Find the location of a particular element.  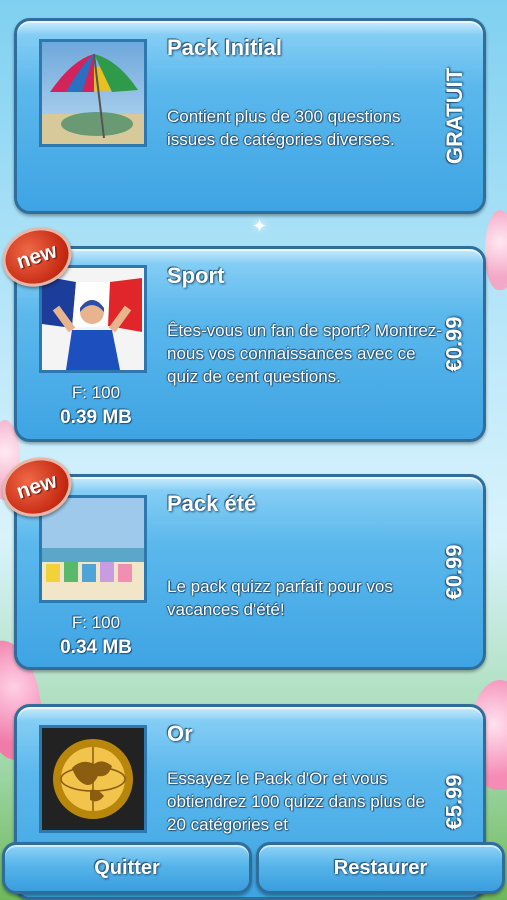

file-size: 0.34 MB is located at coordinates (96, 647).